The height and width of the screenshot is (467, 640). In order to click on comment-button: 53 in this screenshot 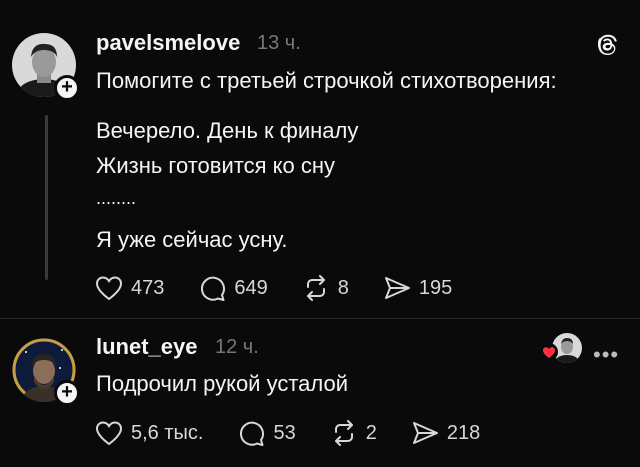, I will do `click(266, 433)`.